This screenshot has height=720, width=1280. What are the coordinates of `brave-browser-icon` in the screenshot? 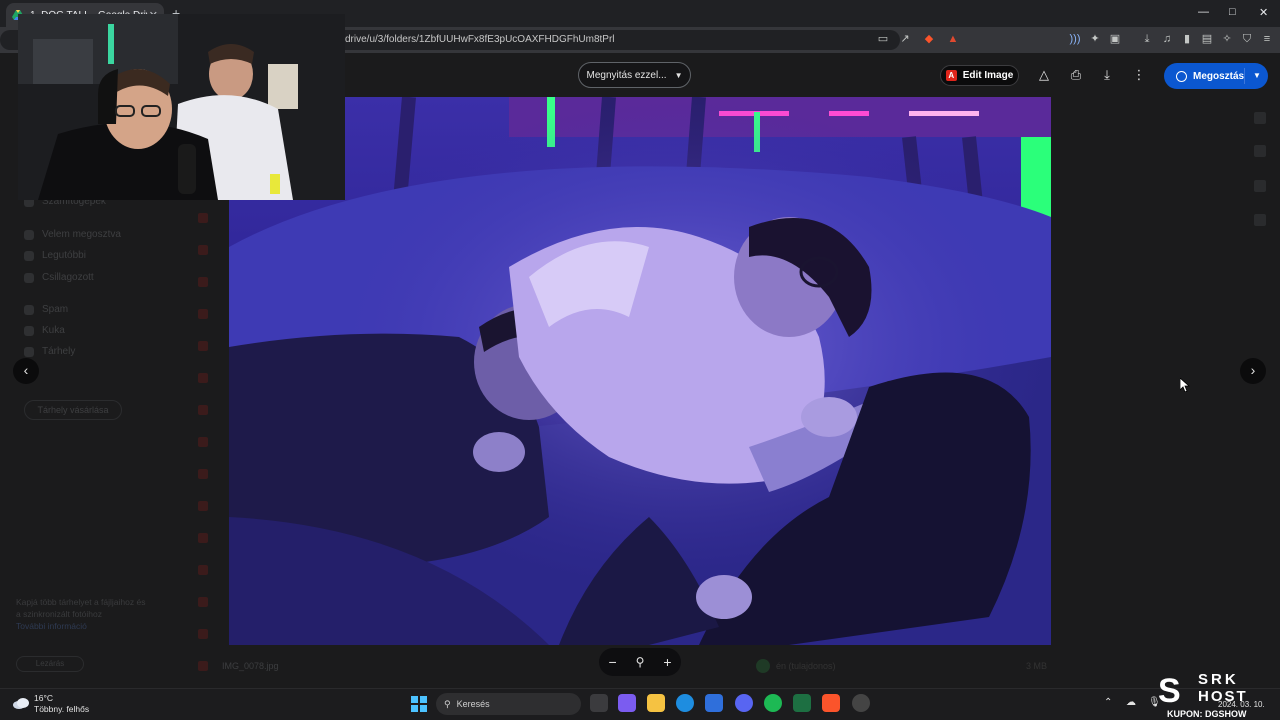 It's located at (831, 703).